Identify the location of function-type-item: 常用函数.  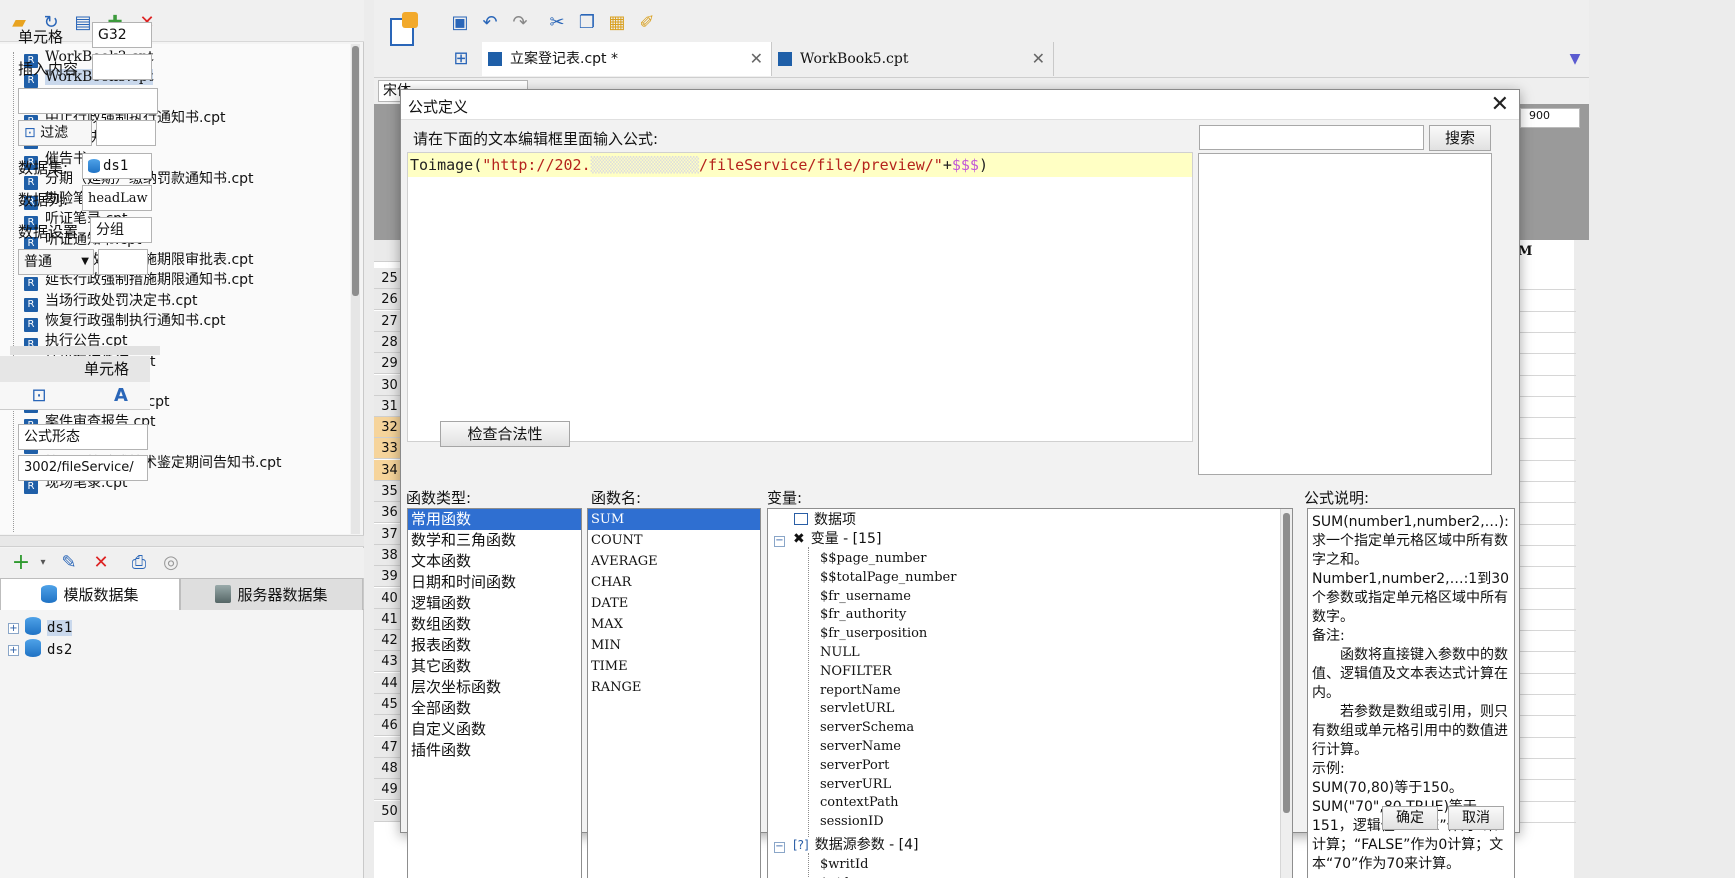
(494, 519).